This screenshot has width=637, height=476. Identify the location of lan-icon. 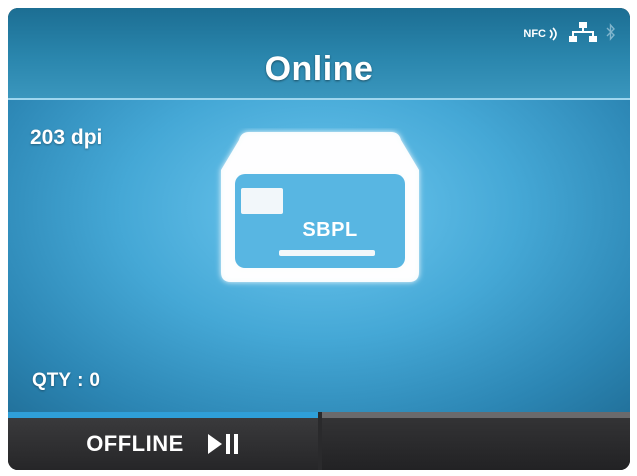
(583, 34).